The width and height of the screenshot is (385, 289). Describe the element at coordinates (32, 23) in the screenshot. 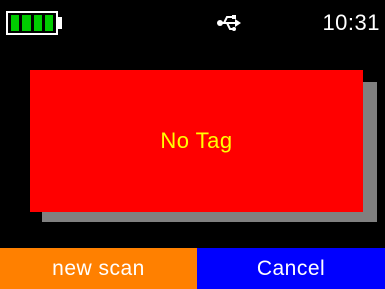

I see `battery-full-icon` at that location.